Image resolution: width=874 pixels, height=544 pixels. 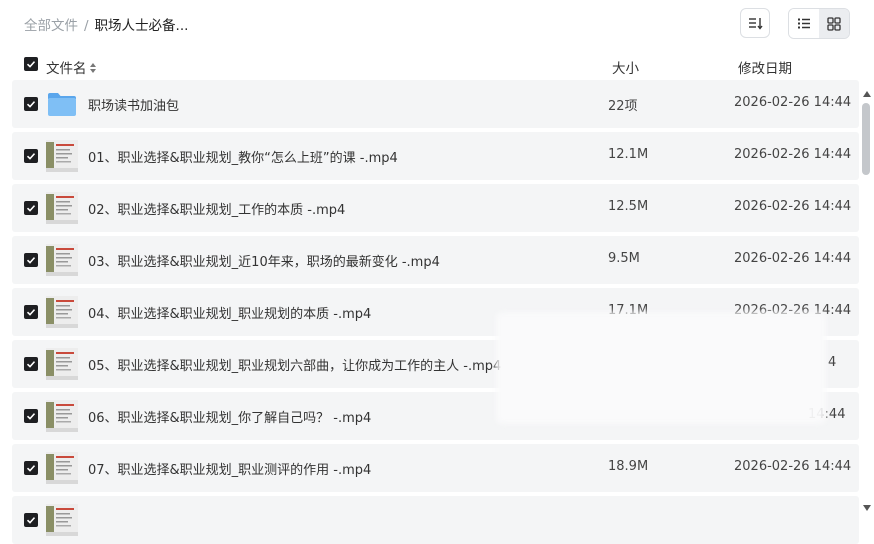 I want to click on list-view-button, so click(x=804, y=23).